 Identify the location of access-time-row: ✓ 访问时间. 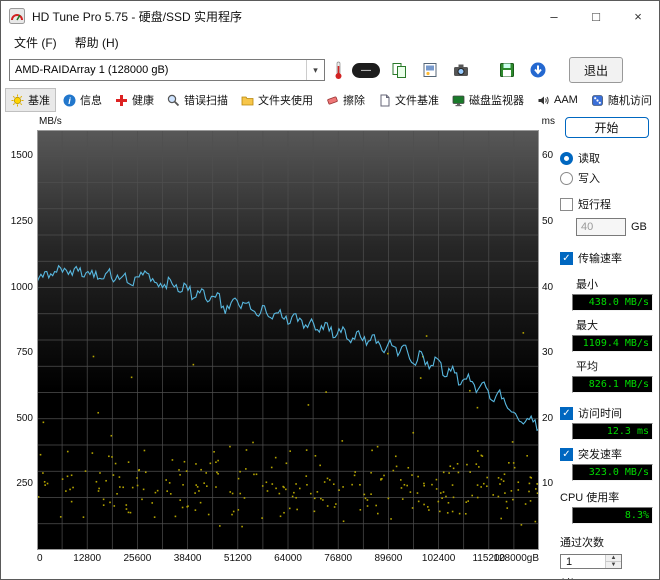
(606, 413).